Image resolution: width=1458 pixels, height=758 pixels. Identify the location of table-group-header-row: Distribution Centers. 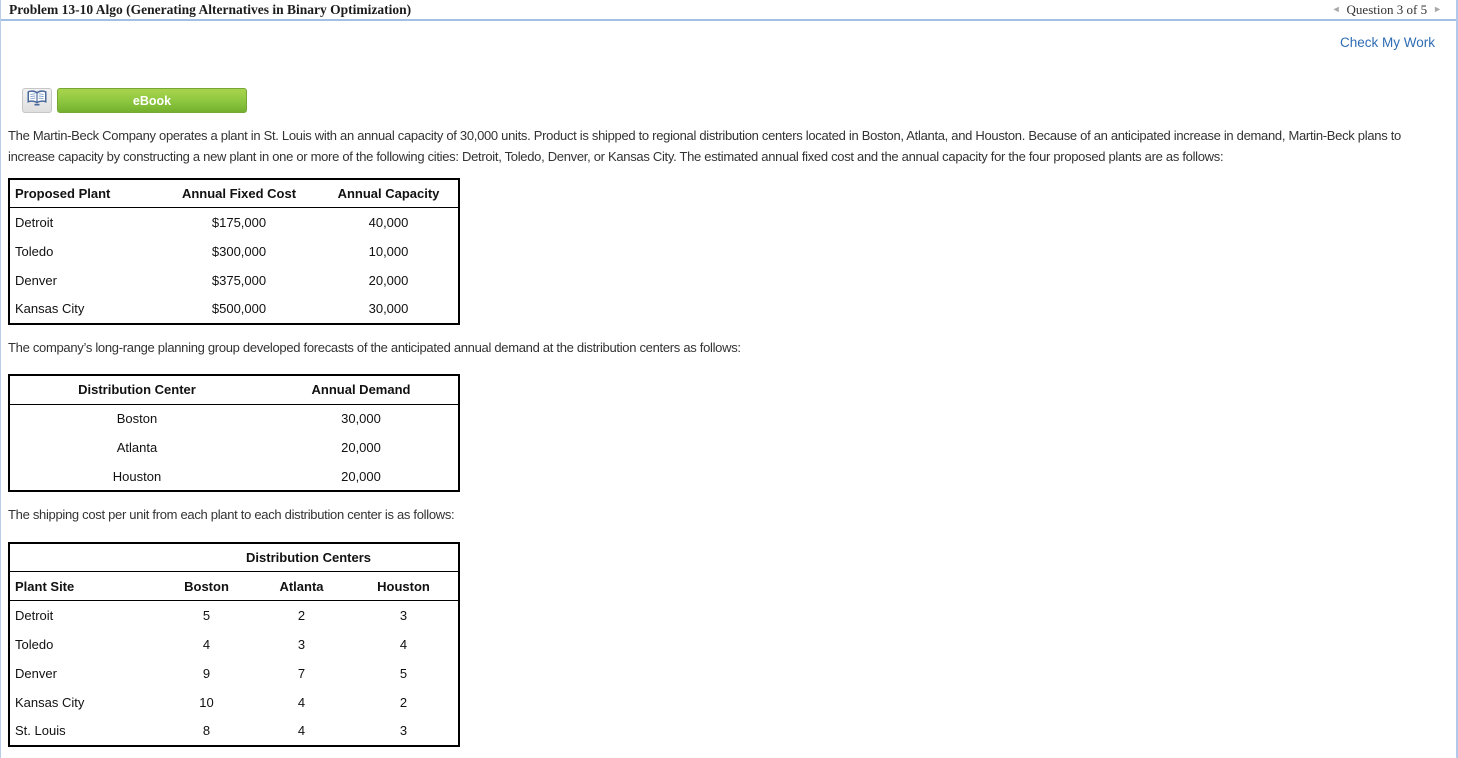
(234, 557).